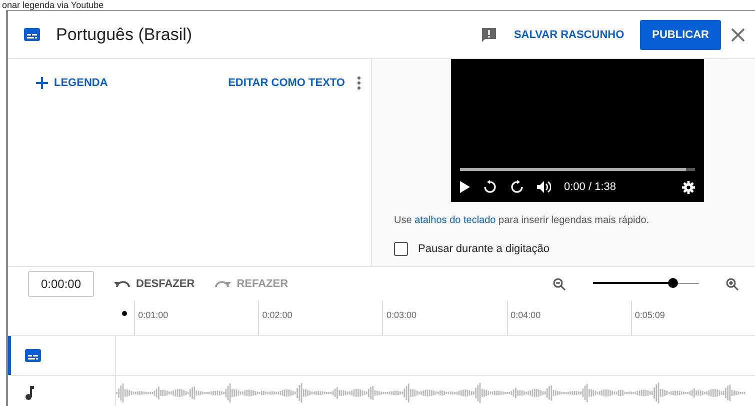  I want to click on zoom-out-icon, so click(559, 284).